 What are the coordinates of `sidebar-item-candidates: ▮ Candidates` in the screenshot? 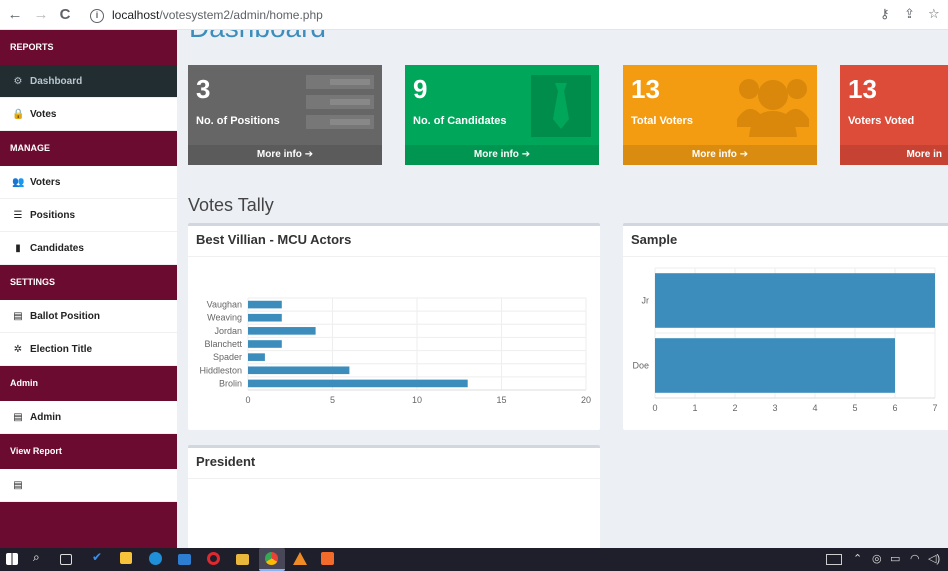 It's located at (88, 248).